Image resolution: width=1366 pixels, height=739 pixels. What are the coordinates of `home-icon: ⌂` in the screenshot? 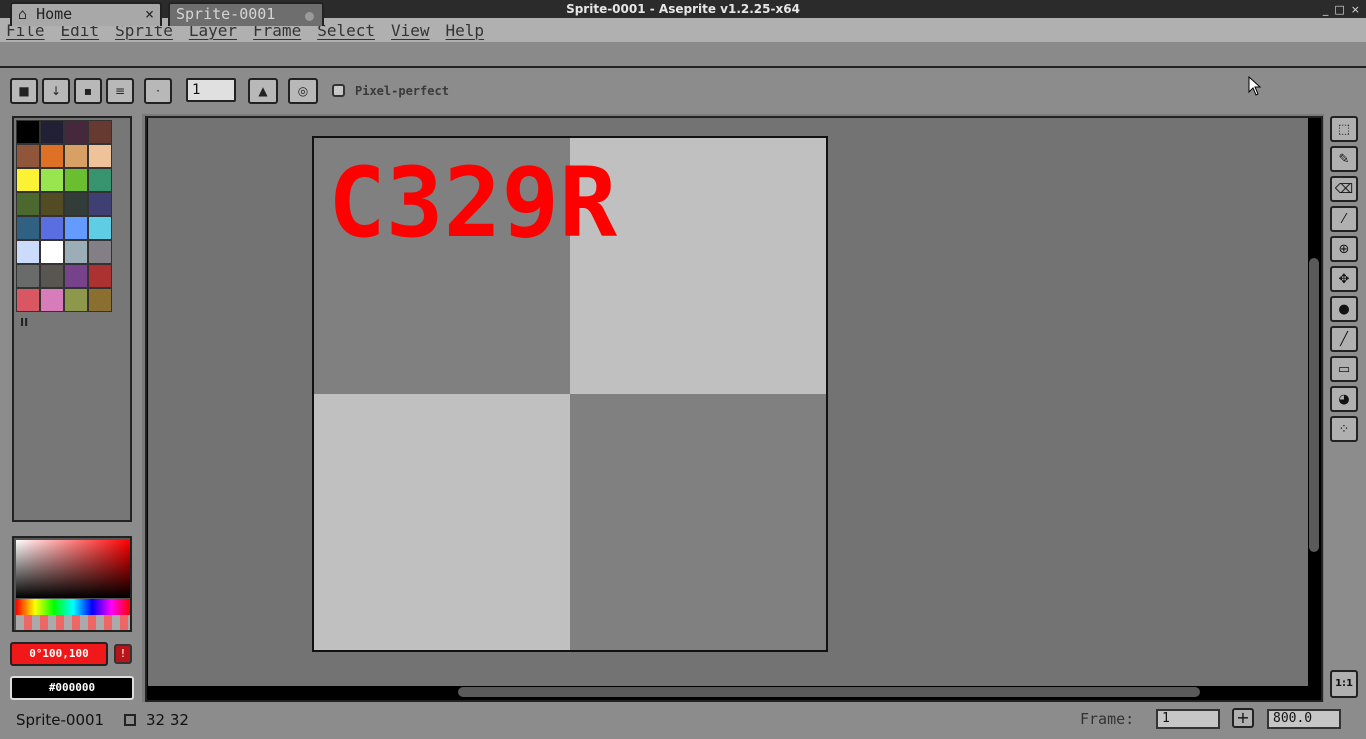 It's located at (23, 14).